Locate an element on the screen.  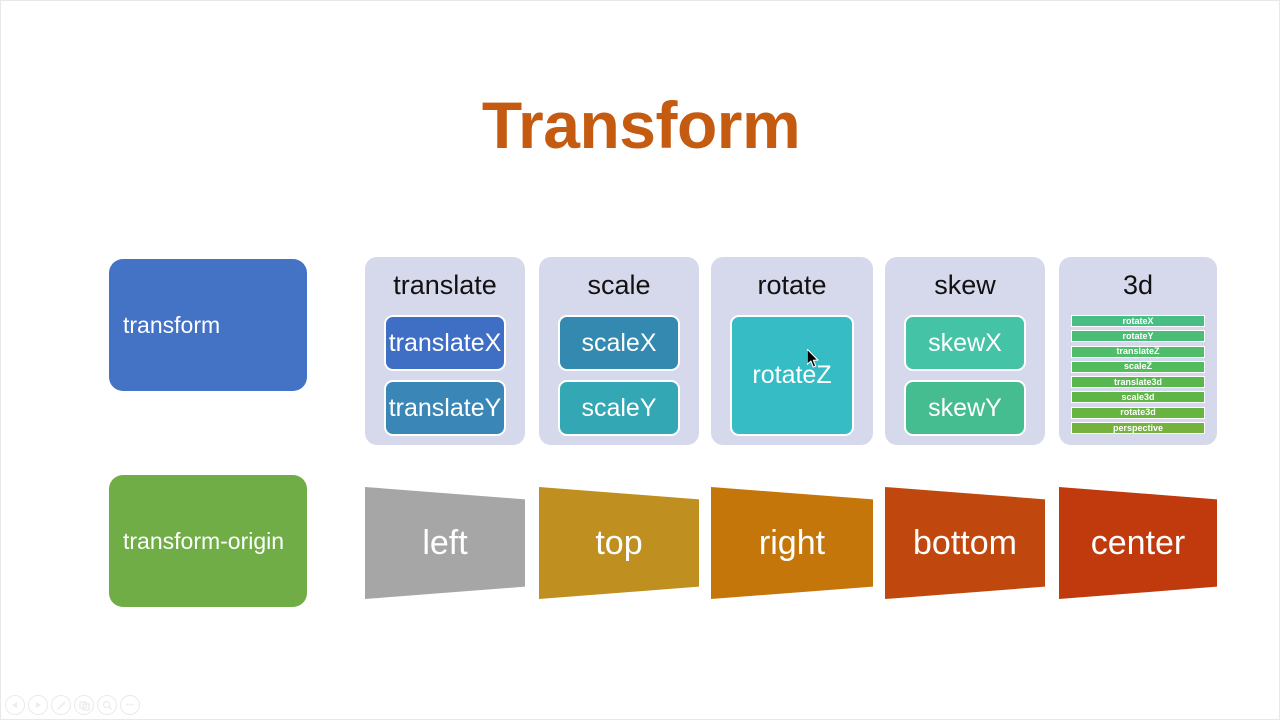
chip-scaley-label: scaleY is located at coordinates (619, 407).